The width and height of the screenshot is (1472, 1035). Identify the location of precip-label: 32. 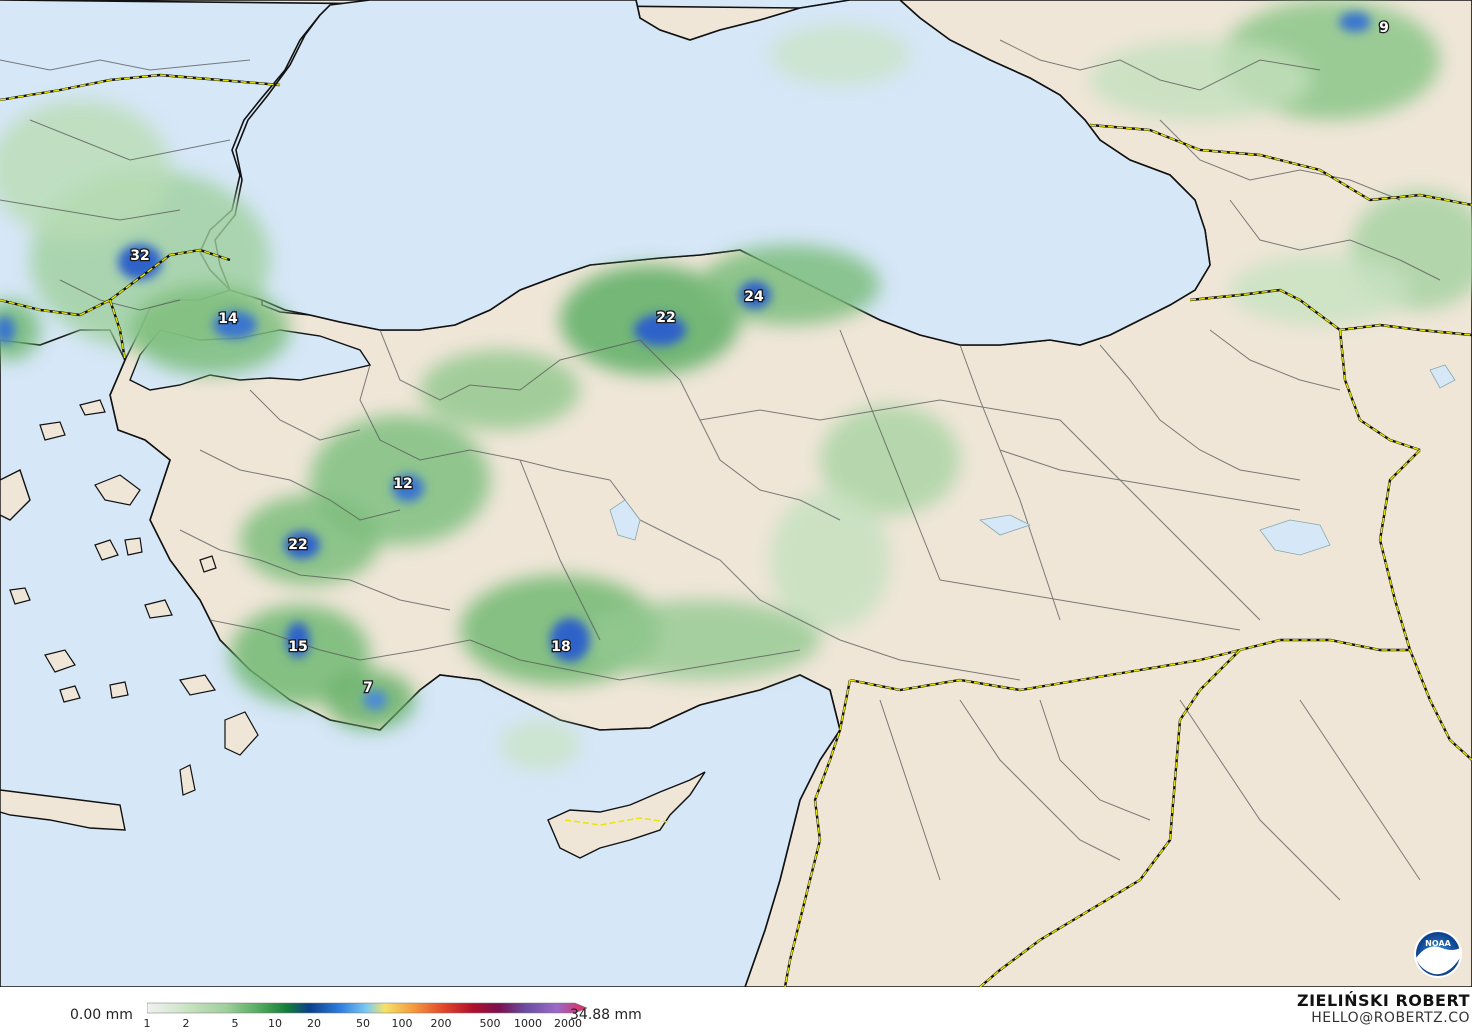
(139, 256).